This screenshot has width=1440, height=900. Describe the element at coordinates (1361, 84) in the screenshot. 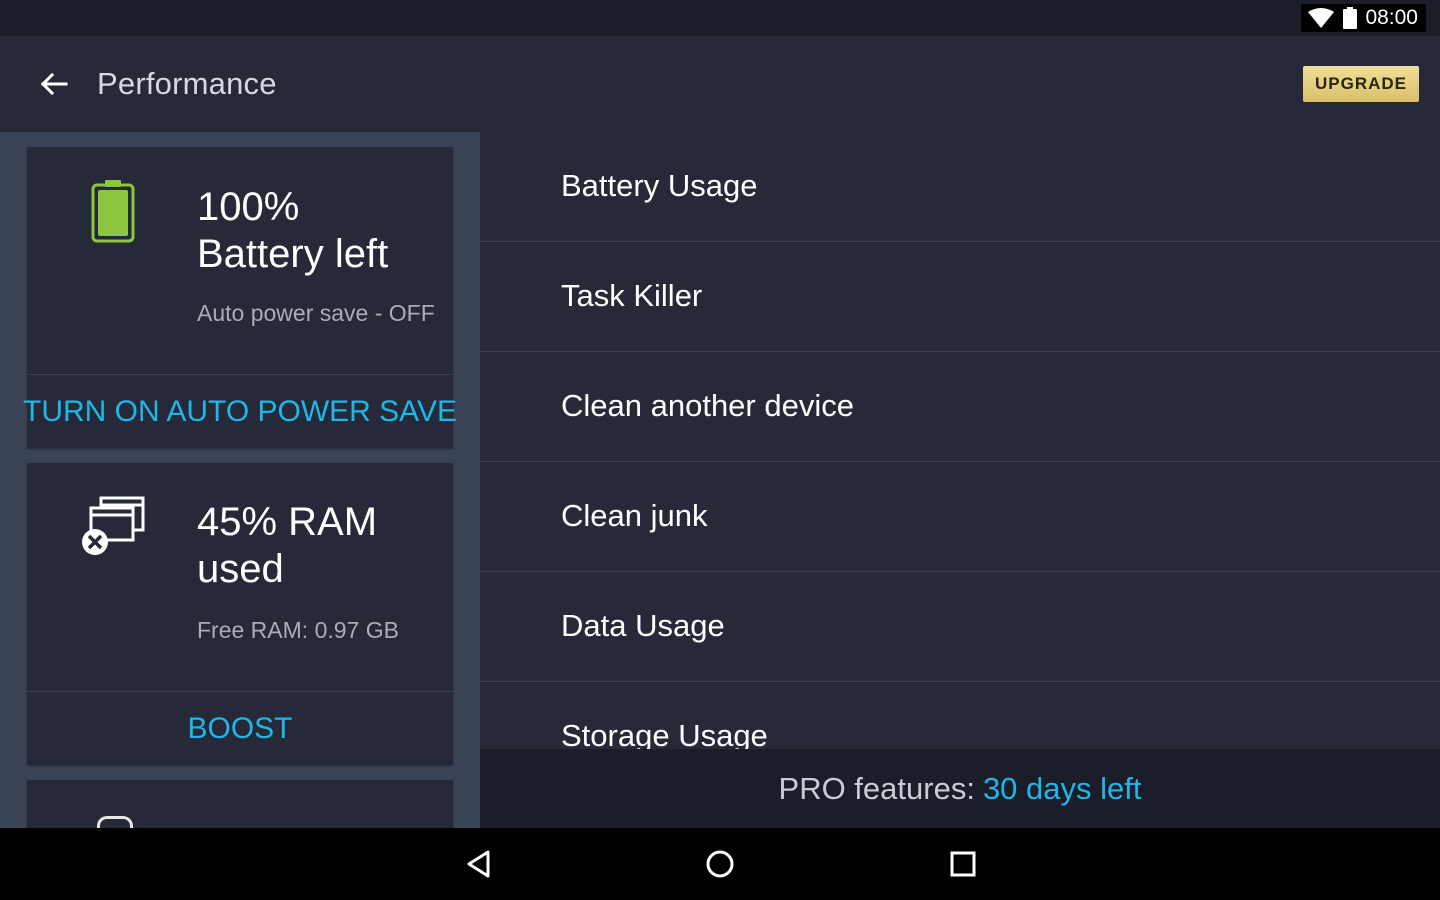

I see `upgrade-button: UPGRADE` at that location.